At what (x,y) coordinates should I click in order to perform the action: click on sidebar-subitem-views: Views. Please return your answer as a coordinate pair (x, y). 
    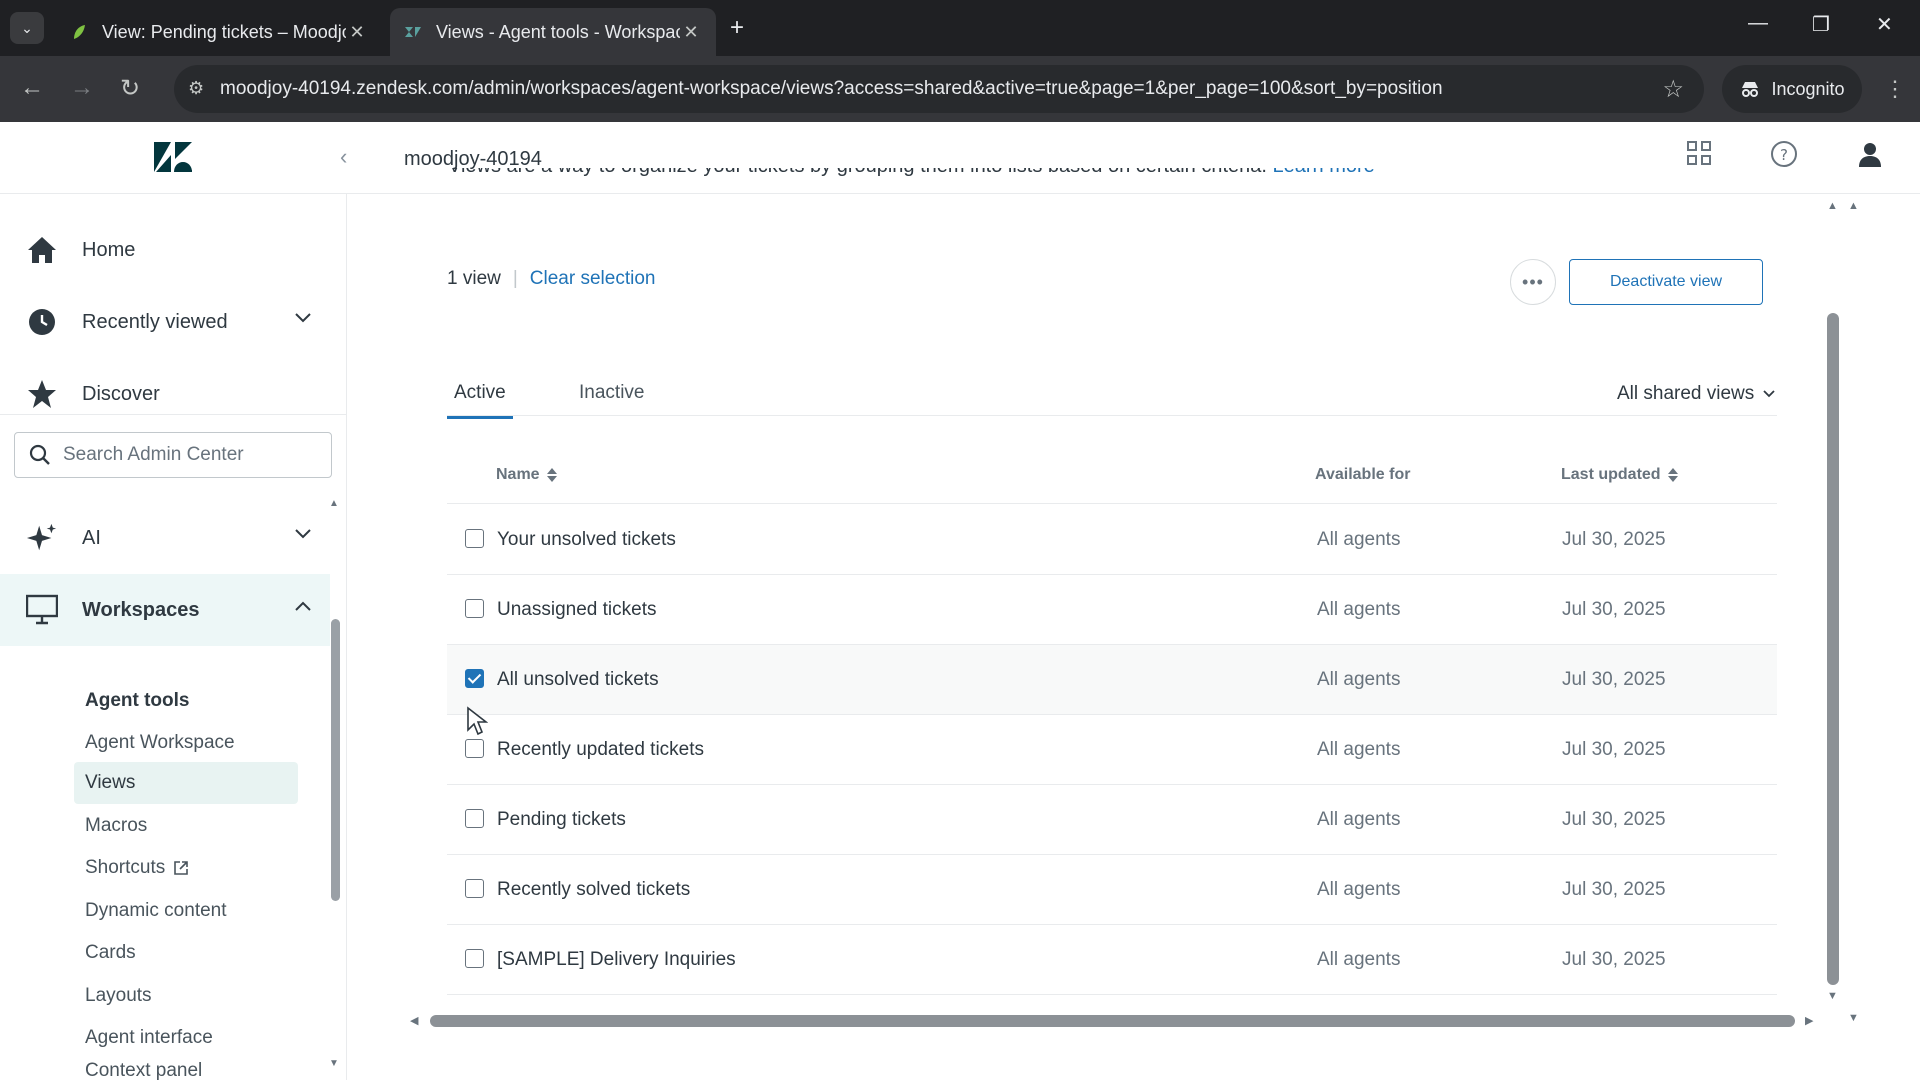
    Looking at the image, I should click on (186, 783).